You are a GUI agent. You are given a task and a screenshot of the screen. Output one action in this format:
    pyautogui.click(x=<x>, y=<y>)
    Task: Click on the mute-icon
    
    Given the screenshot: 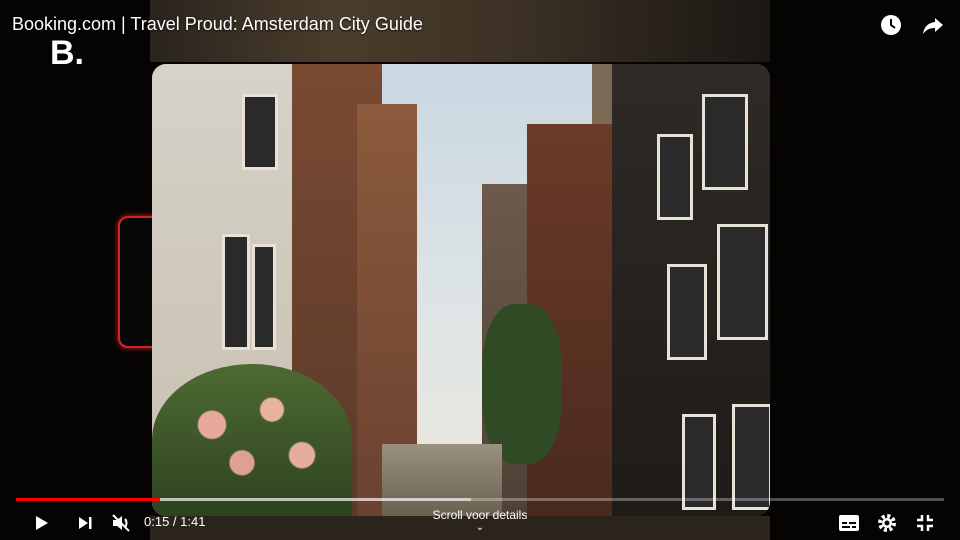 What is the action you would take?
    pyautogui.click(x=121, y=523)
    